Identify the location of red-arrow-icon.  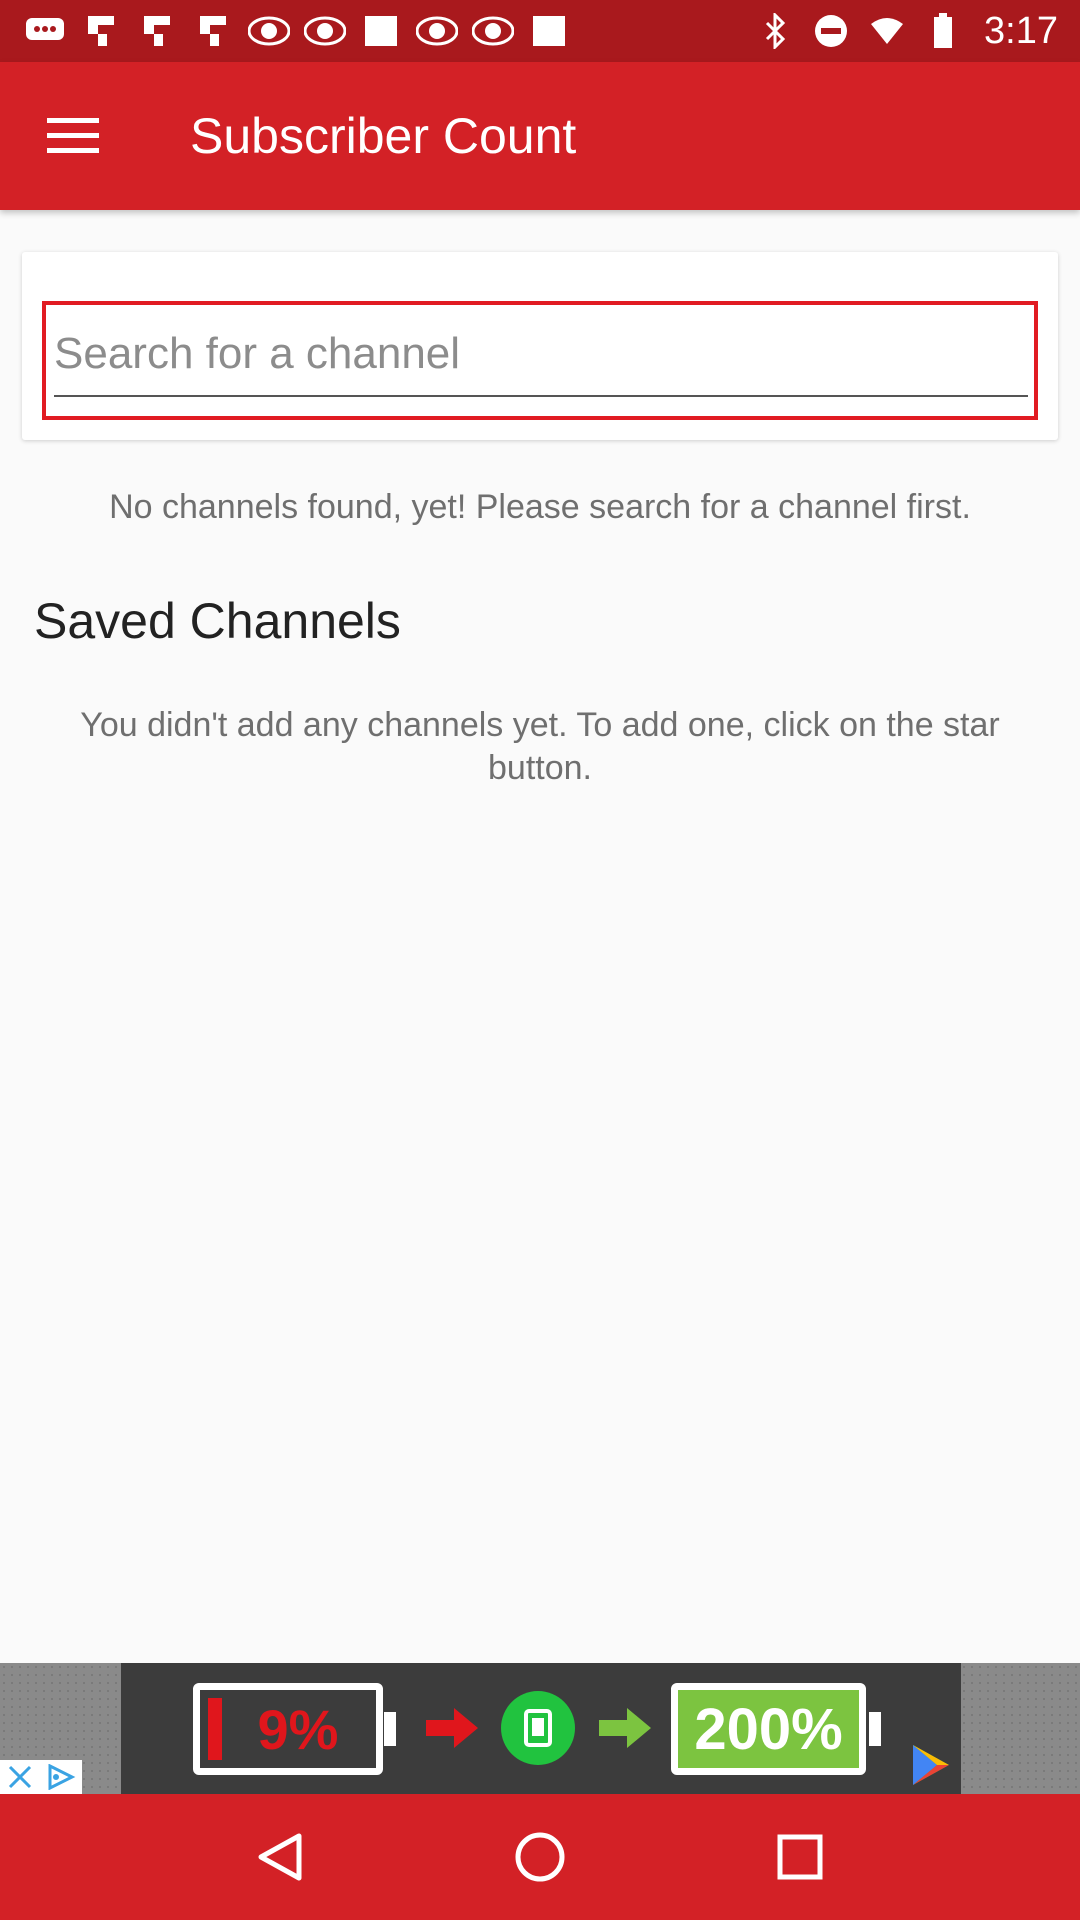
(452, 1728).